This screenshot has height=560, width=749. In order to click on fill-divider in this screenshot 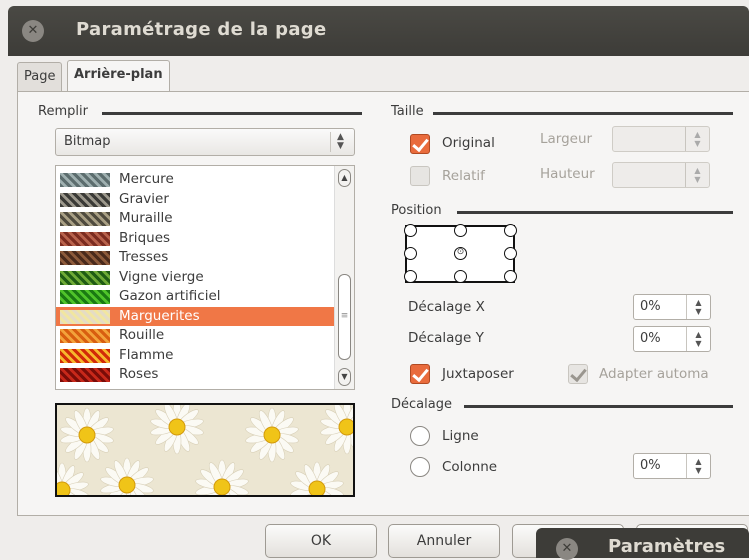, I will do `click(232, 113)`.